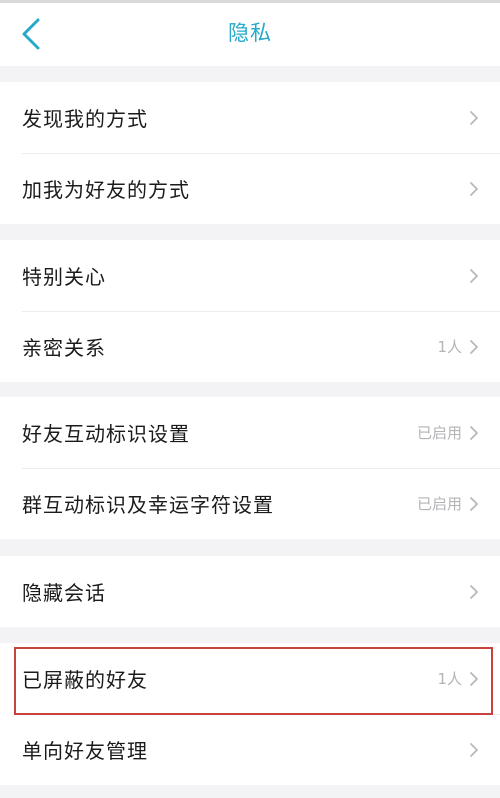  I want to click on settings-row-add-friend-method: 加我为好友的方式, so click(250, 188).